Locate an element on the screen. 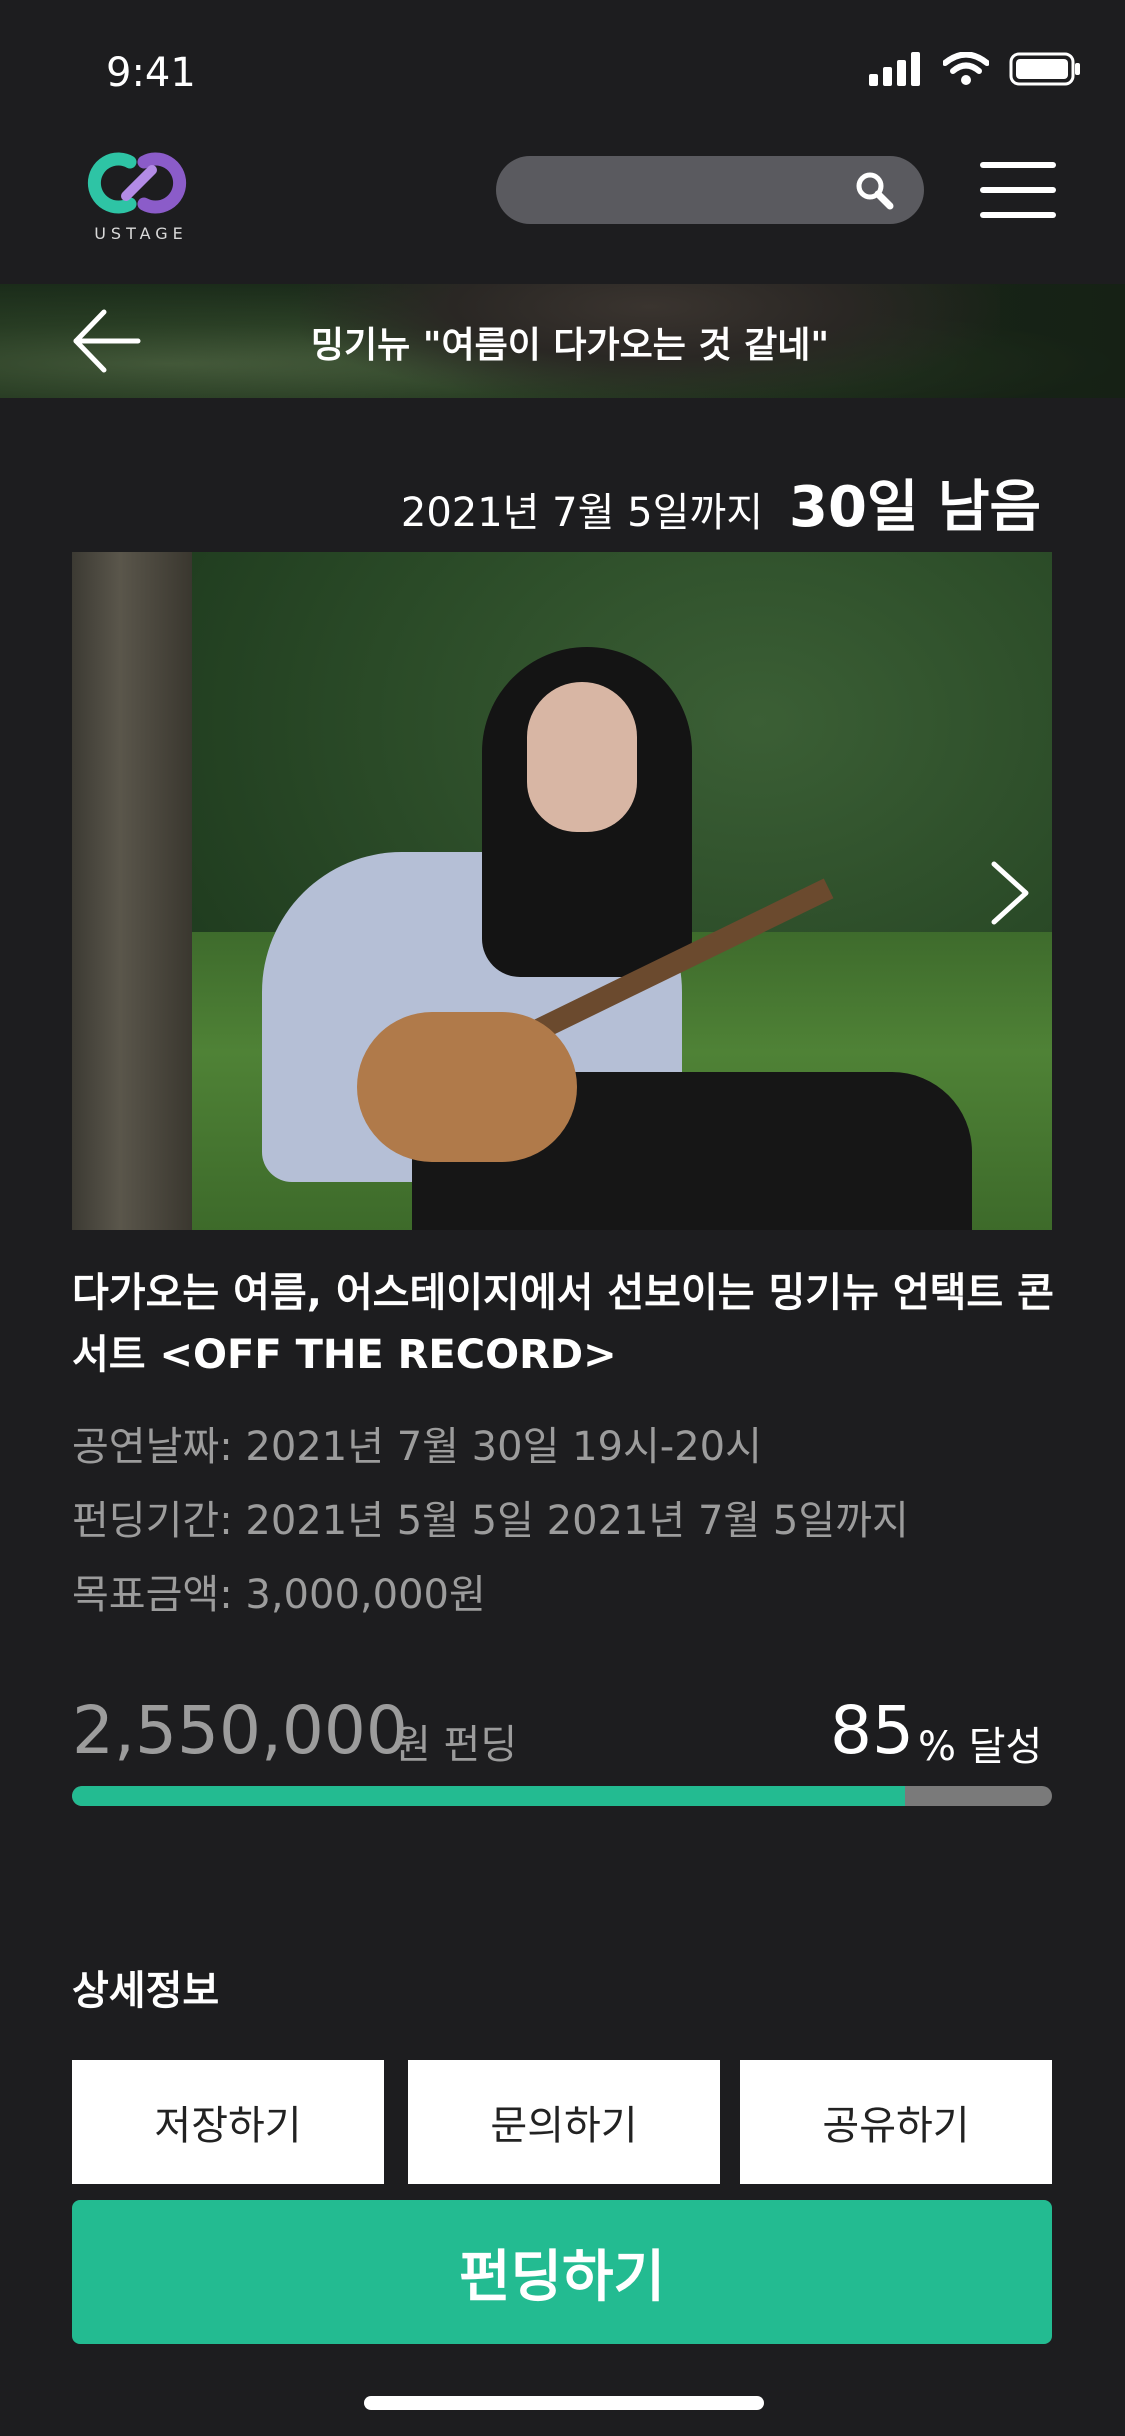 The image size is (1125, 2436). deadline: 2021년 7월 5일까지 30일 남음 is located at coordinates (721, 502).